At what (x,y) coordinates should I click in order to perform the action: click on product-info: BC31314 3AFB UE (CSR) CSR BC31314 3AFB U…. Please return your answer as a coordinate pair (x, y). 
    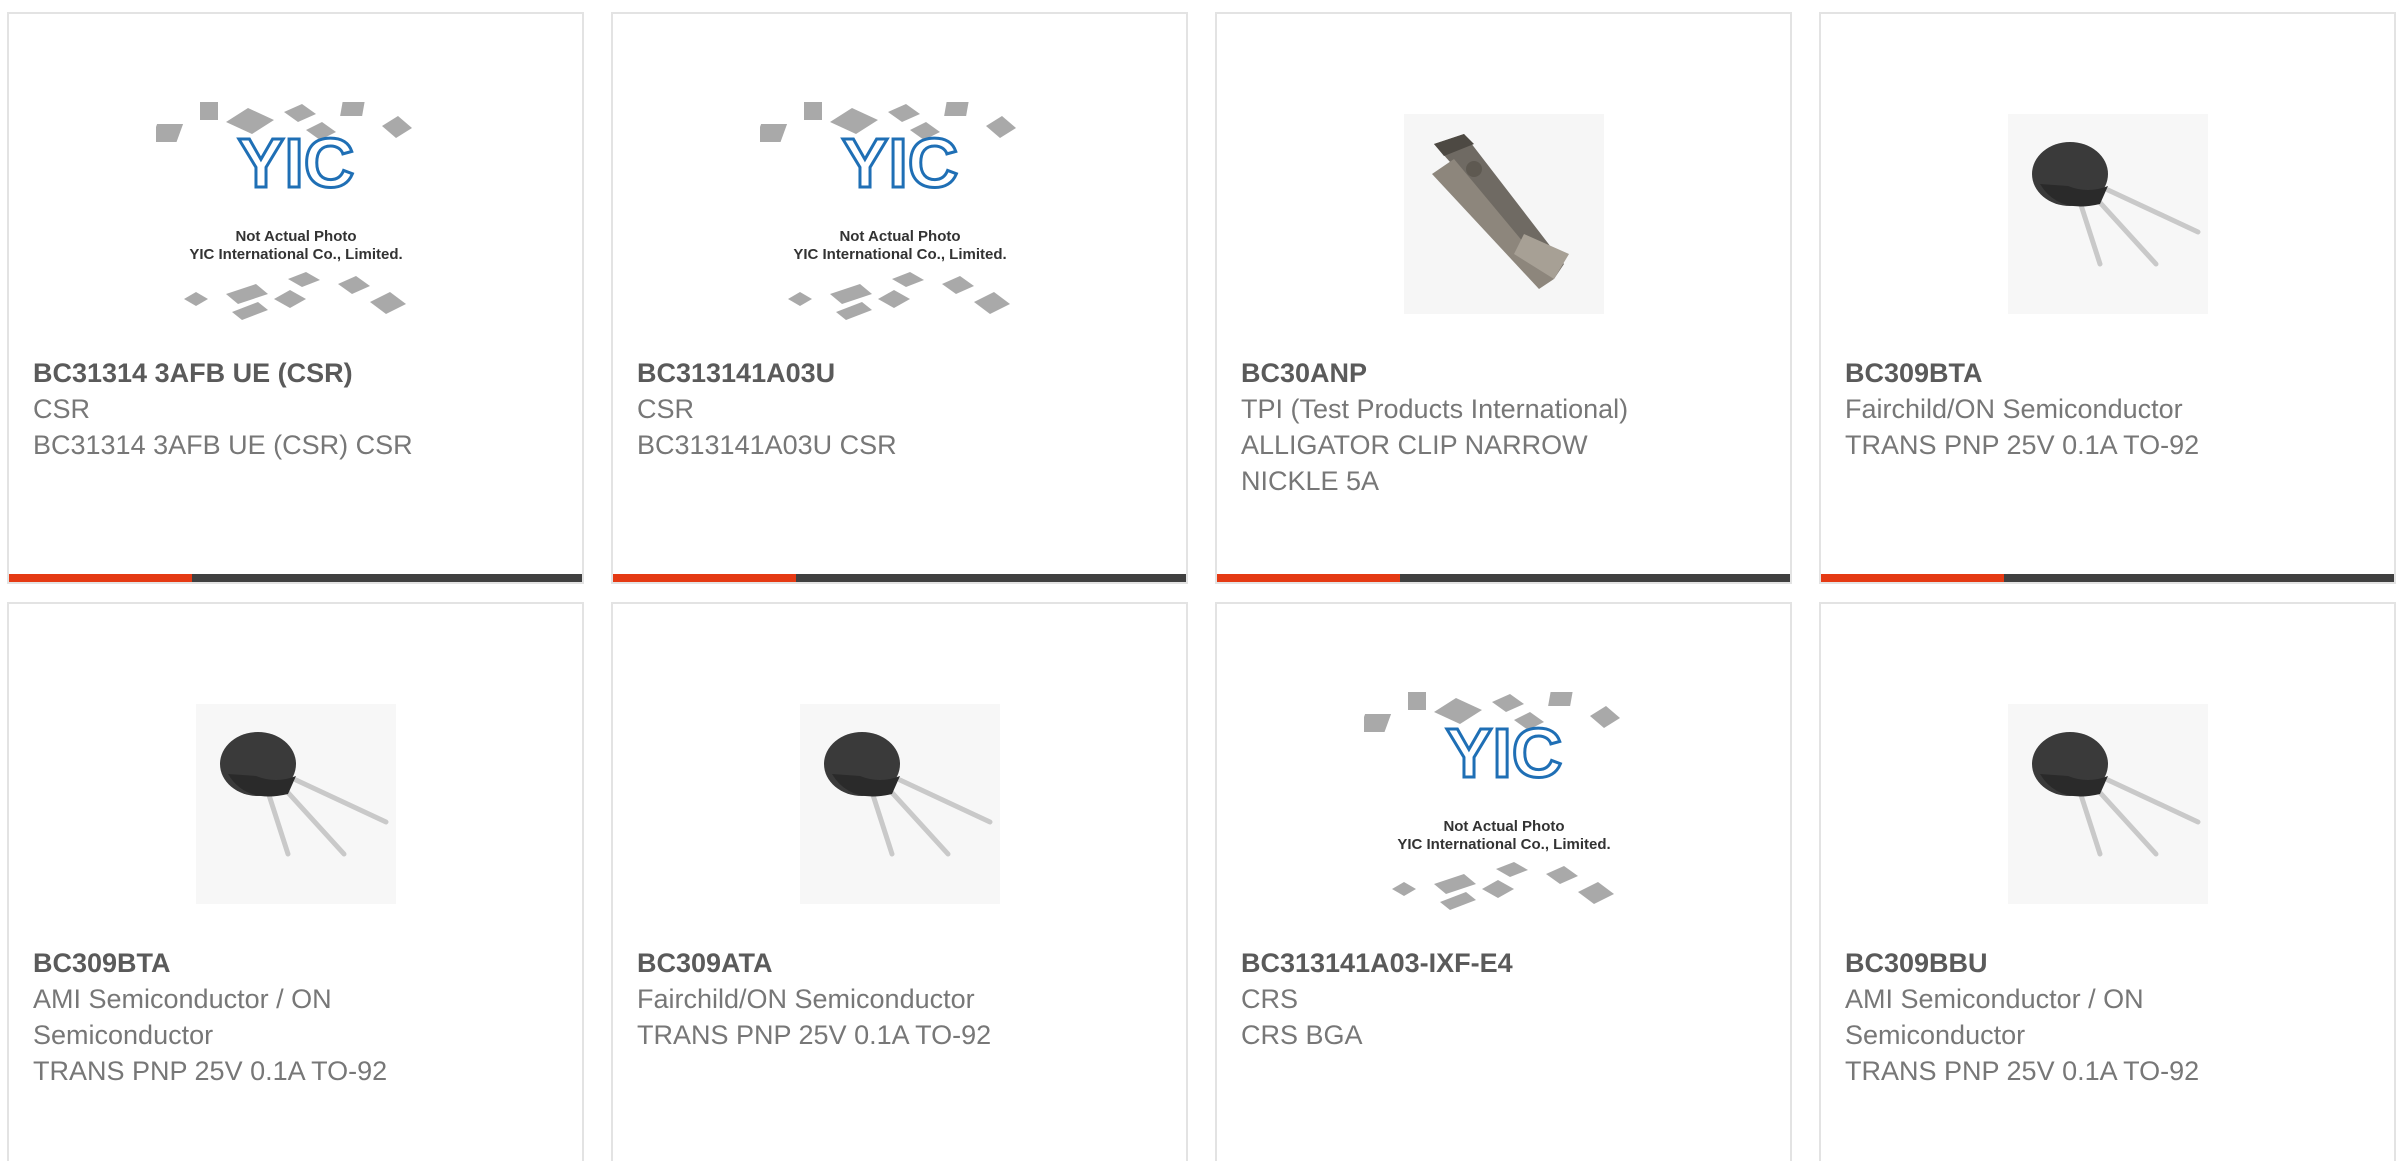
    Looking at the image, I should click on (295, 409).